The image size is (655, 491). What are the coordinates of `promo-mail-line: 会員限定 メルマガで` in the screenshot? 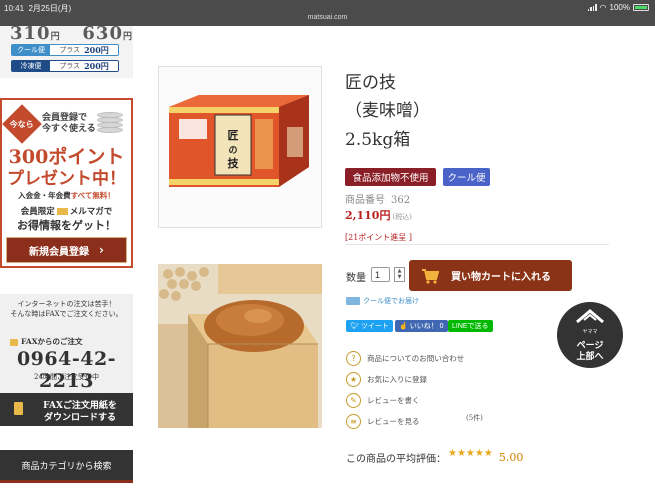 It's located at (66, 212).